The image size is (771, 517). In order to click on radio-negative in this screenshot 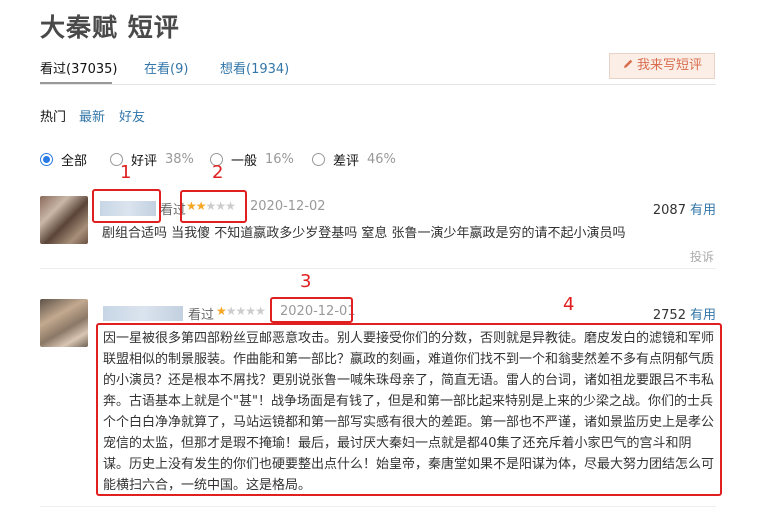, I will do `click(318, 159)`.